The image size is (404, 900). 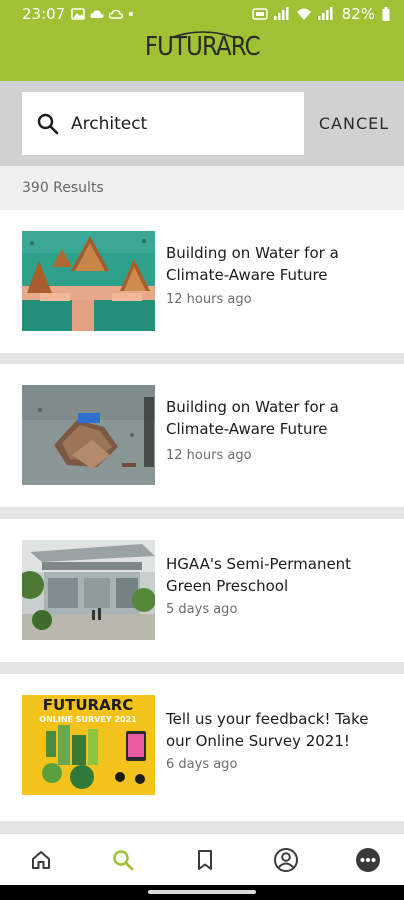 I want to click on green-preschool-image, so click(x=88, y=590).